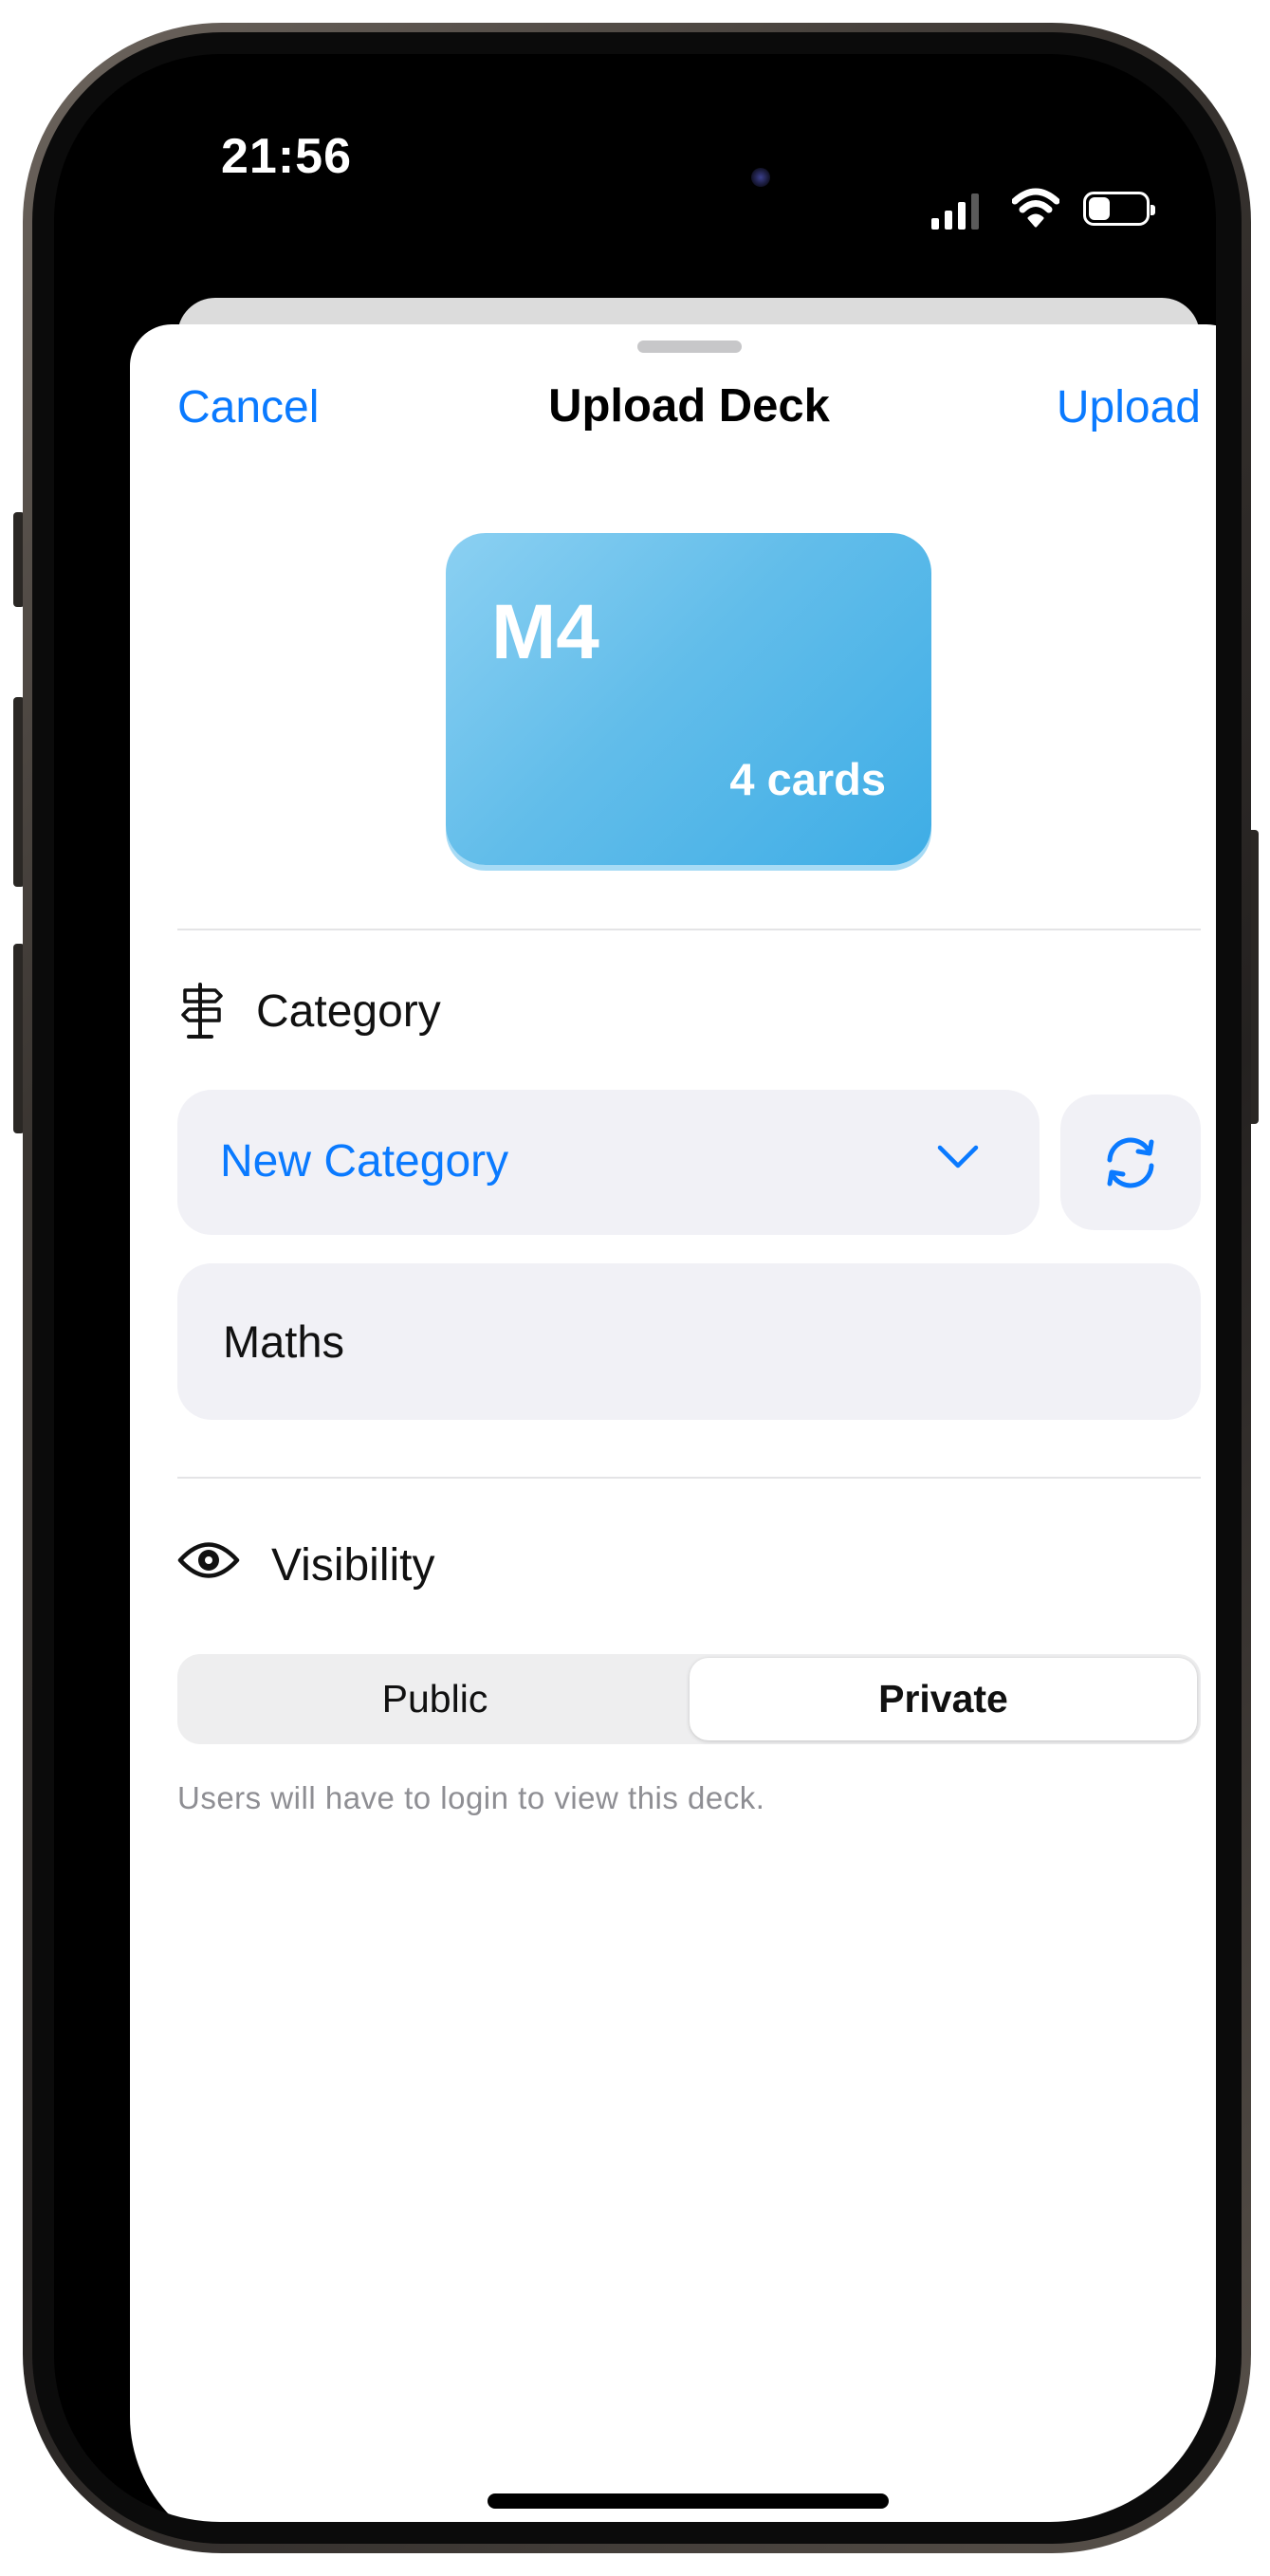 Image resolution: width=1270 pixels, height=2576 pixels. What do you see at coordinates (208, 1560) in the screenshot?
I see `eye-icon` at bounding box center [208, 1560].